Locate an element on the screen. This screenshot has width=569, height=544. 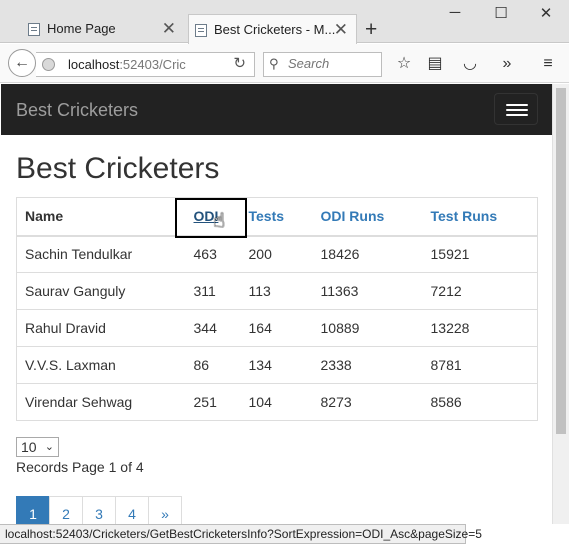
cell-odi-runs: 11363 is located at coordinates (367, 291).